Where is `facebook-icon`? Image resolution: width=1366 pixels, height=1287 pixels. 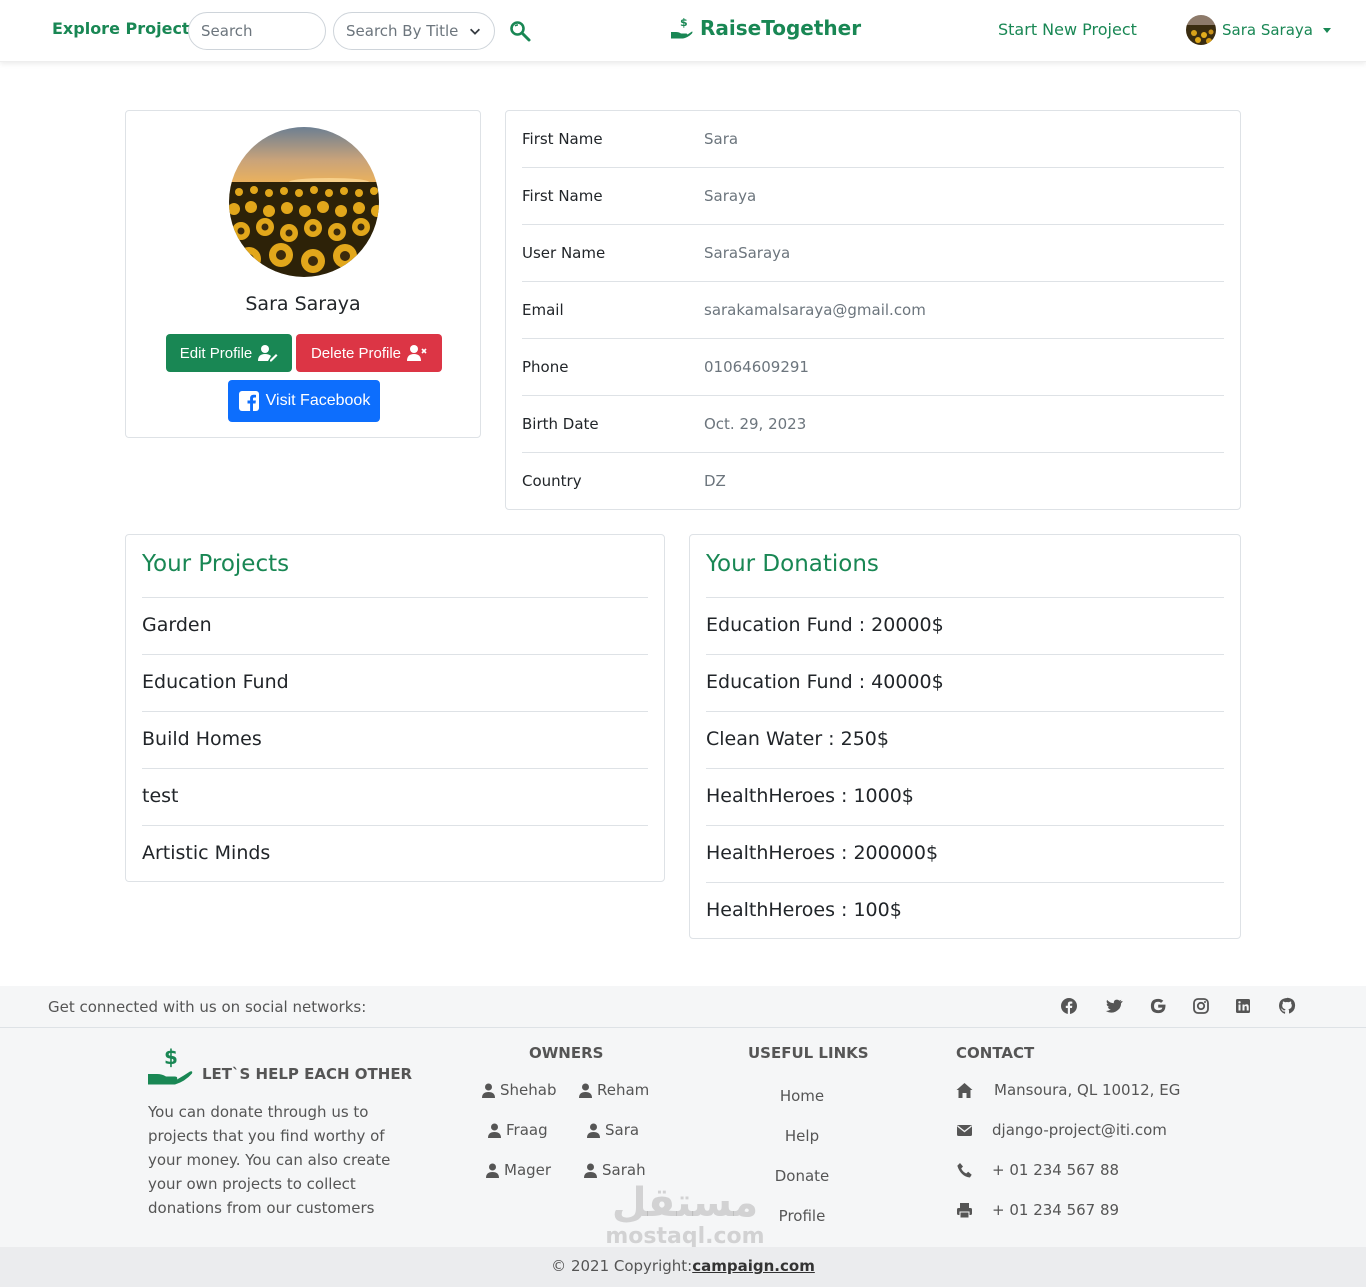 facebook-icon is located at coordinates (1069, 1006).